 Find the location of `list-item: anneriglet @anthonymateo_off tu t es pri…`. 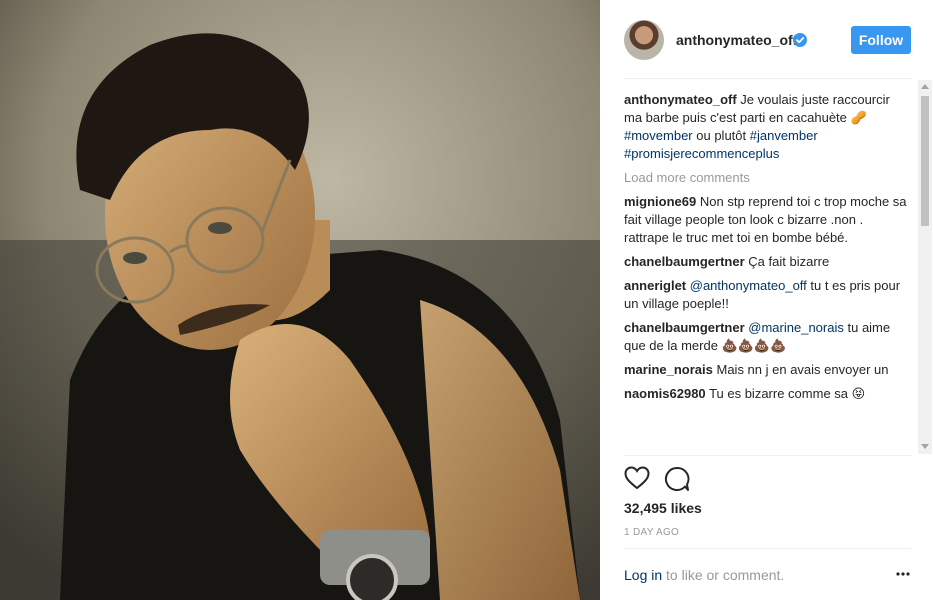

list-item: anneriglet @anthonymateo_off tu t es pri… is located at coordinates (767, 295).